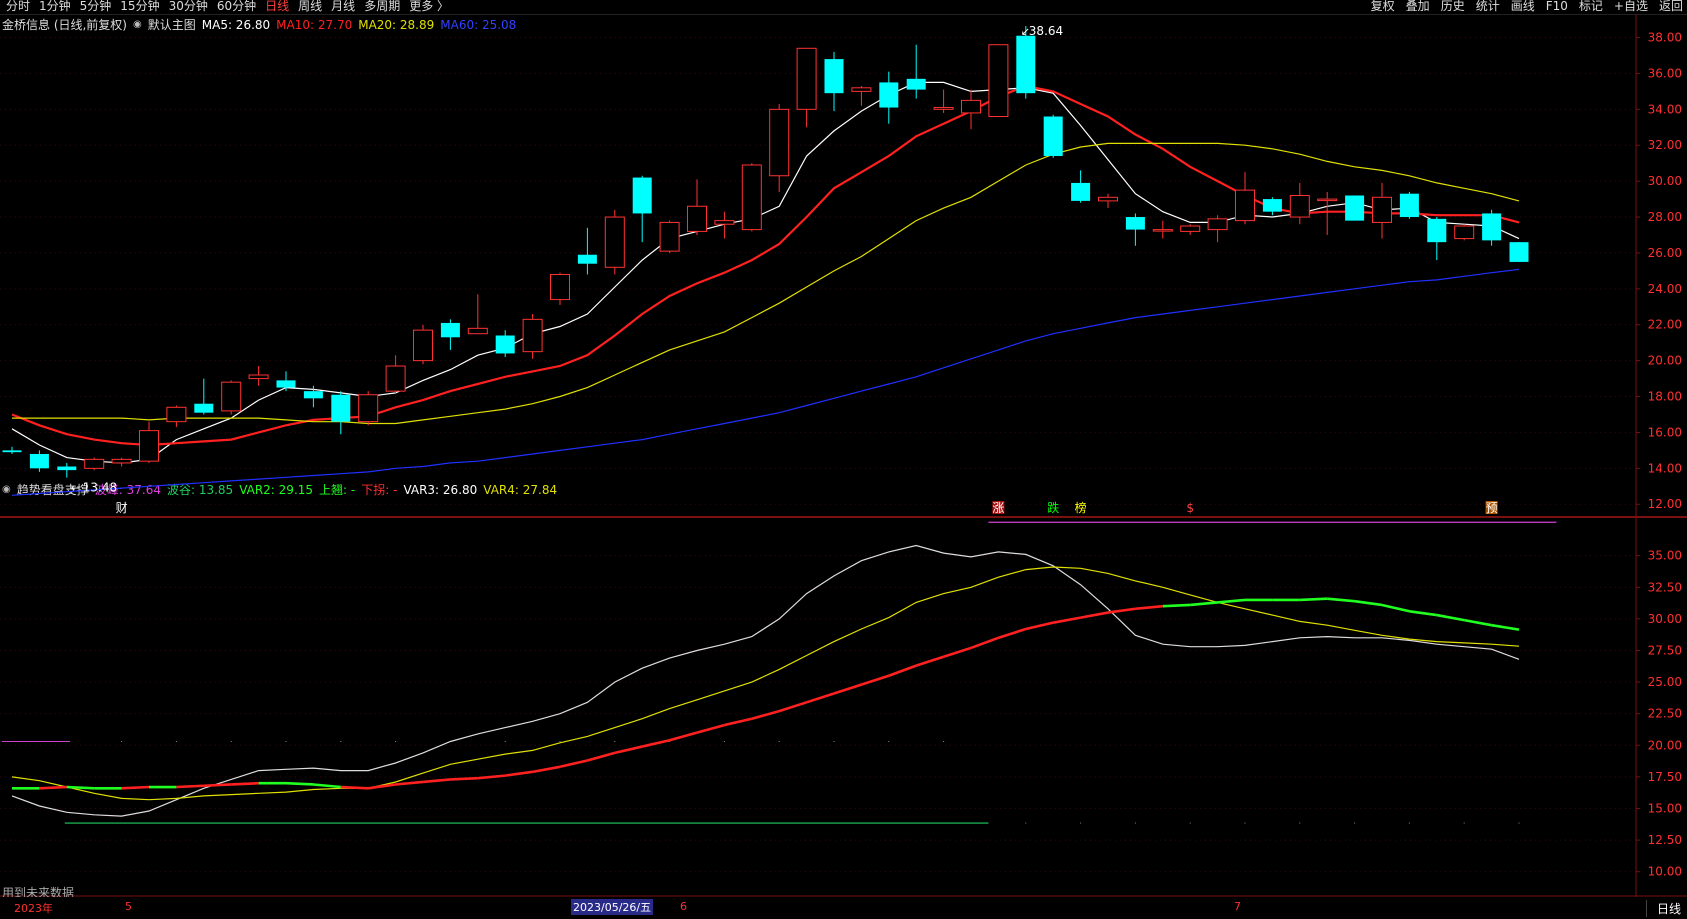 This screenshot has height=919, width=1687. I want to click on indicator-tick-label: 30.00, so click(1665, 619).